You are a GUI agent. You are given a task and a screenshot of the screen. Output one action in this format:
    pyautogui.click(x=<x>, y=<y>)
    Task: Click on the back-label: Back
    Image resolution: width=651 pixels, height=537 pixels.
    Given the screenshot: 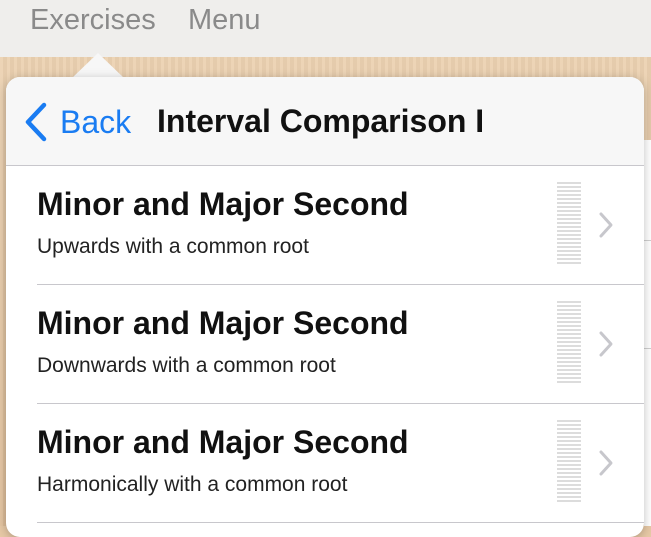 What is the action you would take?
    pyautogui.click(x=96, y=122)
    